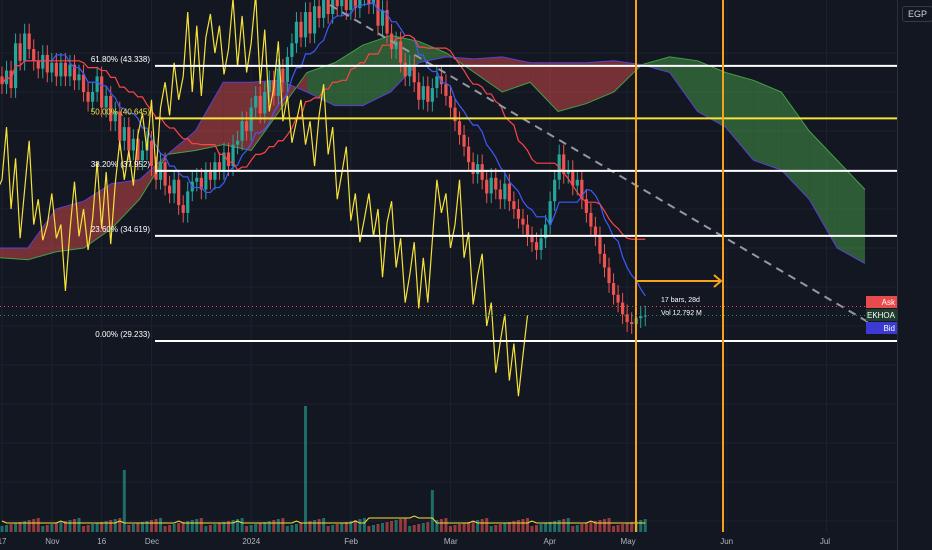 Image resolution: width=932 pixels, height=550 pixels. I want to click on price-axis, so click(914, 275).